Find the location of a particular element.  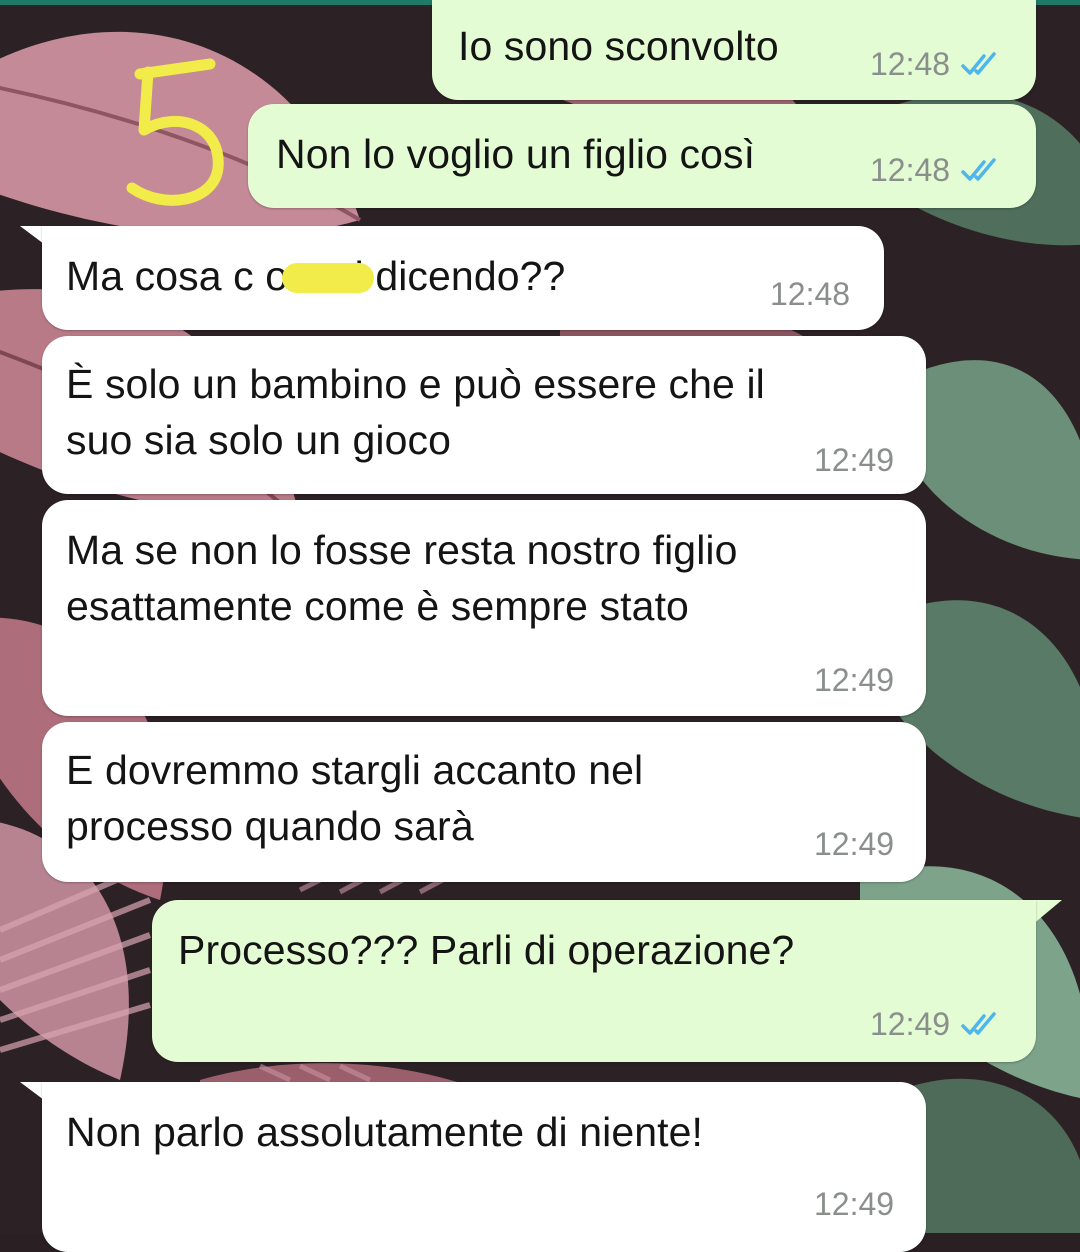

number-annotation-mark is located at coordinates (175, 132).